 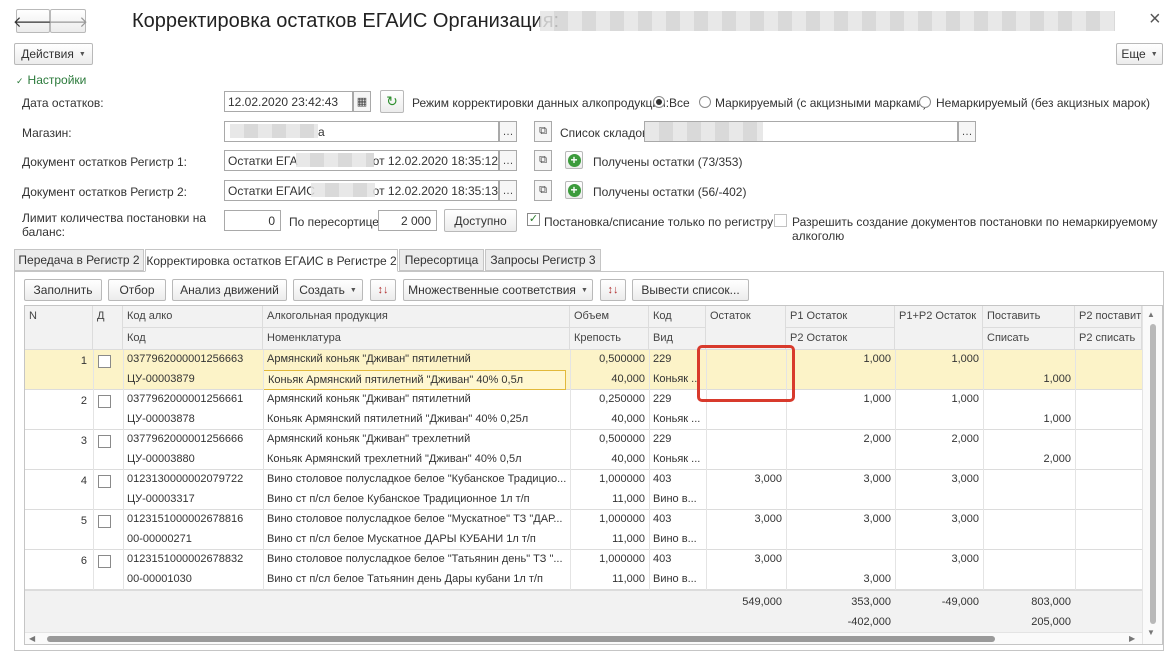 I want to click on fill-button: Заполнить, so click(x=63, y=290).